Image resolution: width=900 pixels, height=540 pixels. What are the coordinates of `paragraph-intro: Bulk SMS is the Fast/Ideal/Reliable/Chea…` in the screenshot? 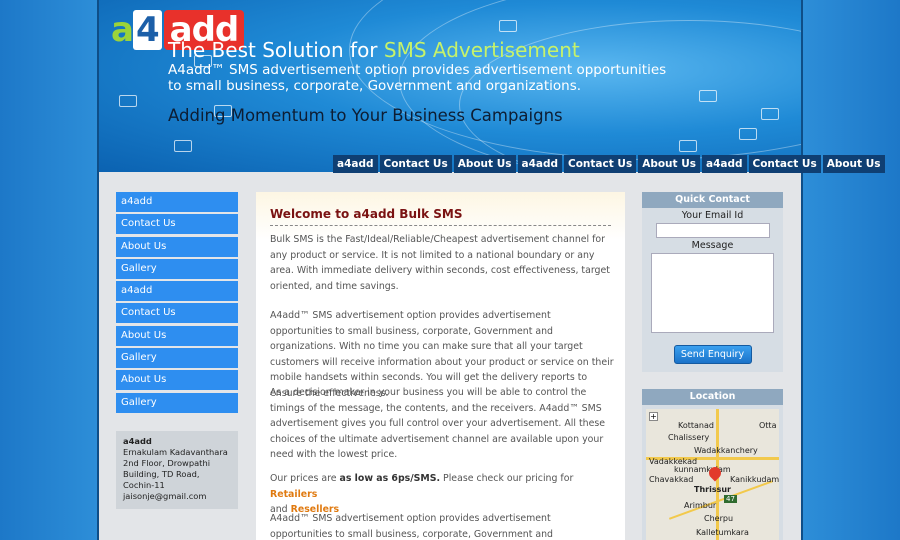 It's located at (440, 263).